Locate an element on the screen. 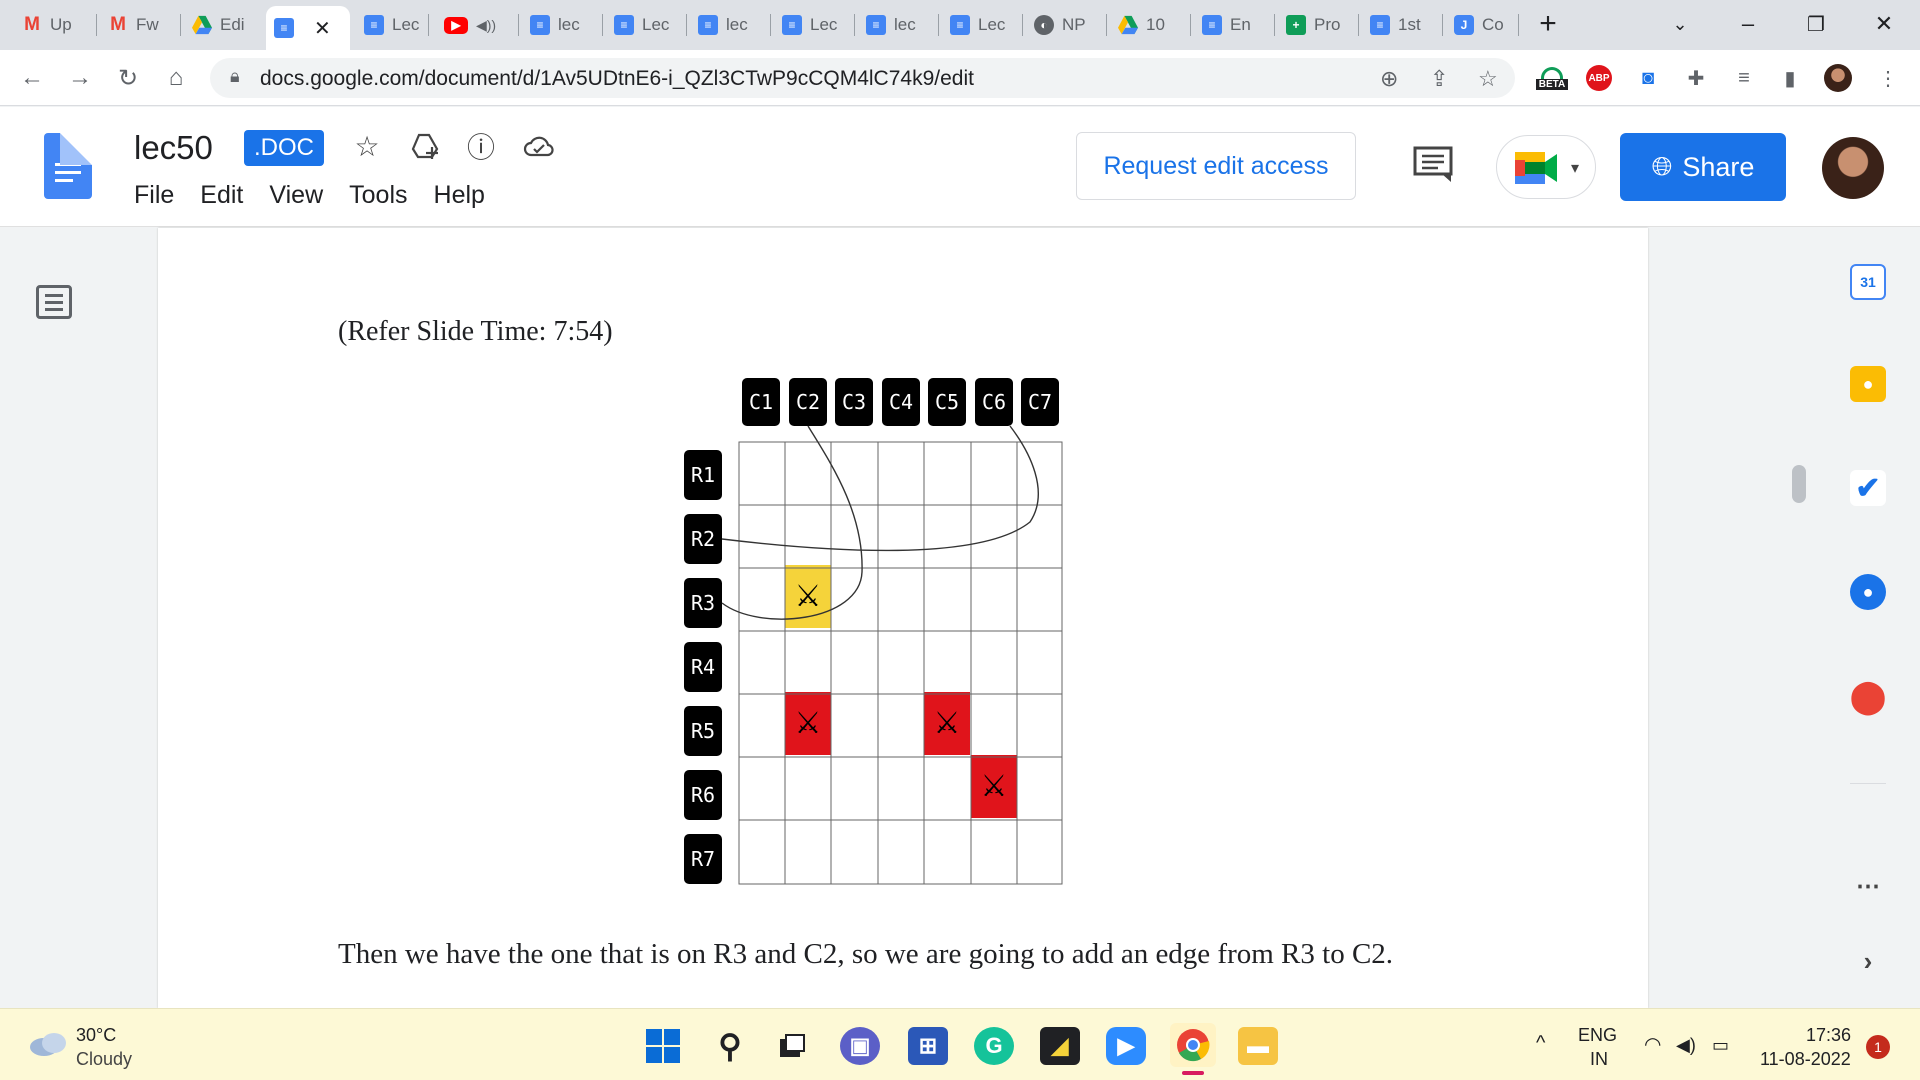 The height and width of the screenshot is (1080, 1920). reload-icon: ↻ is located at coordinates (128, 78).